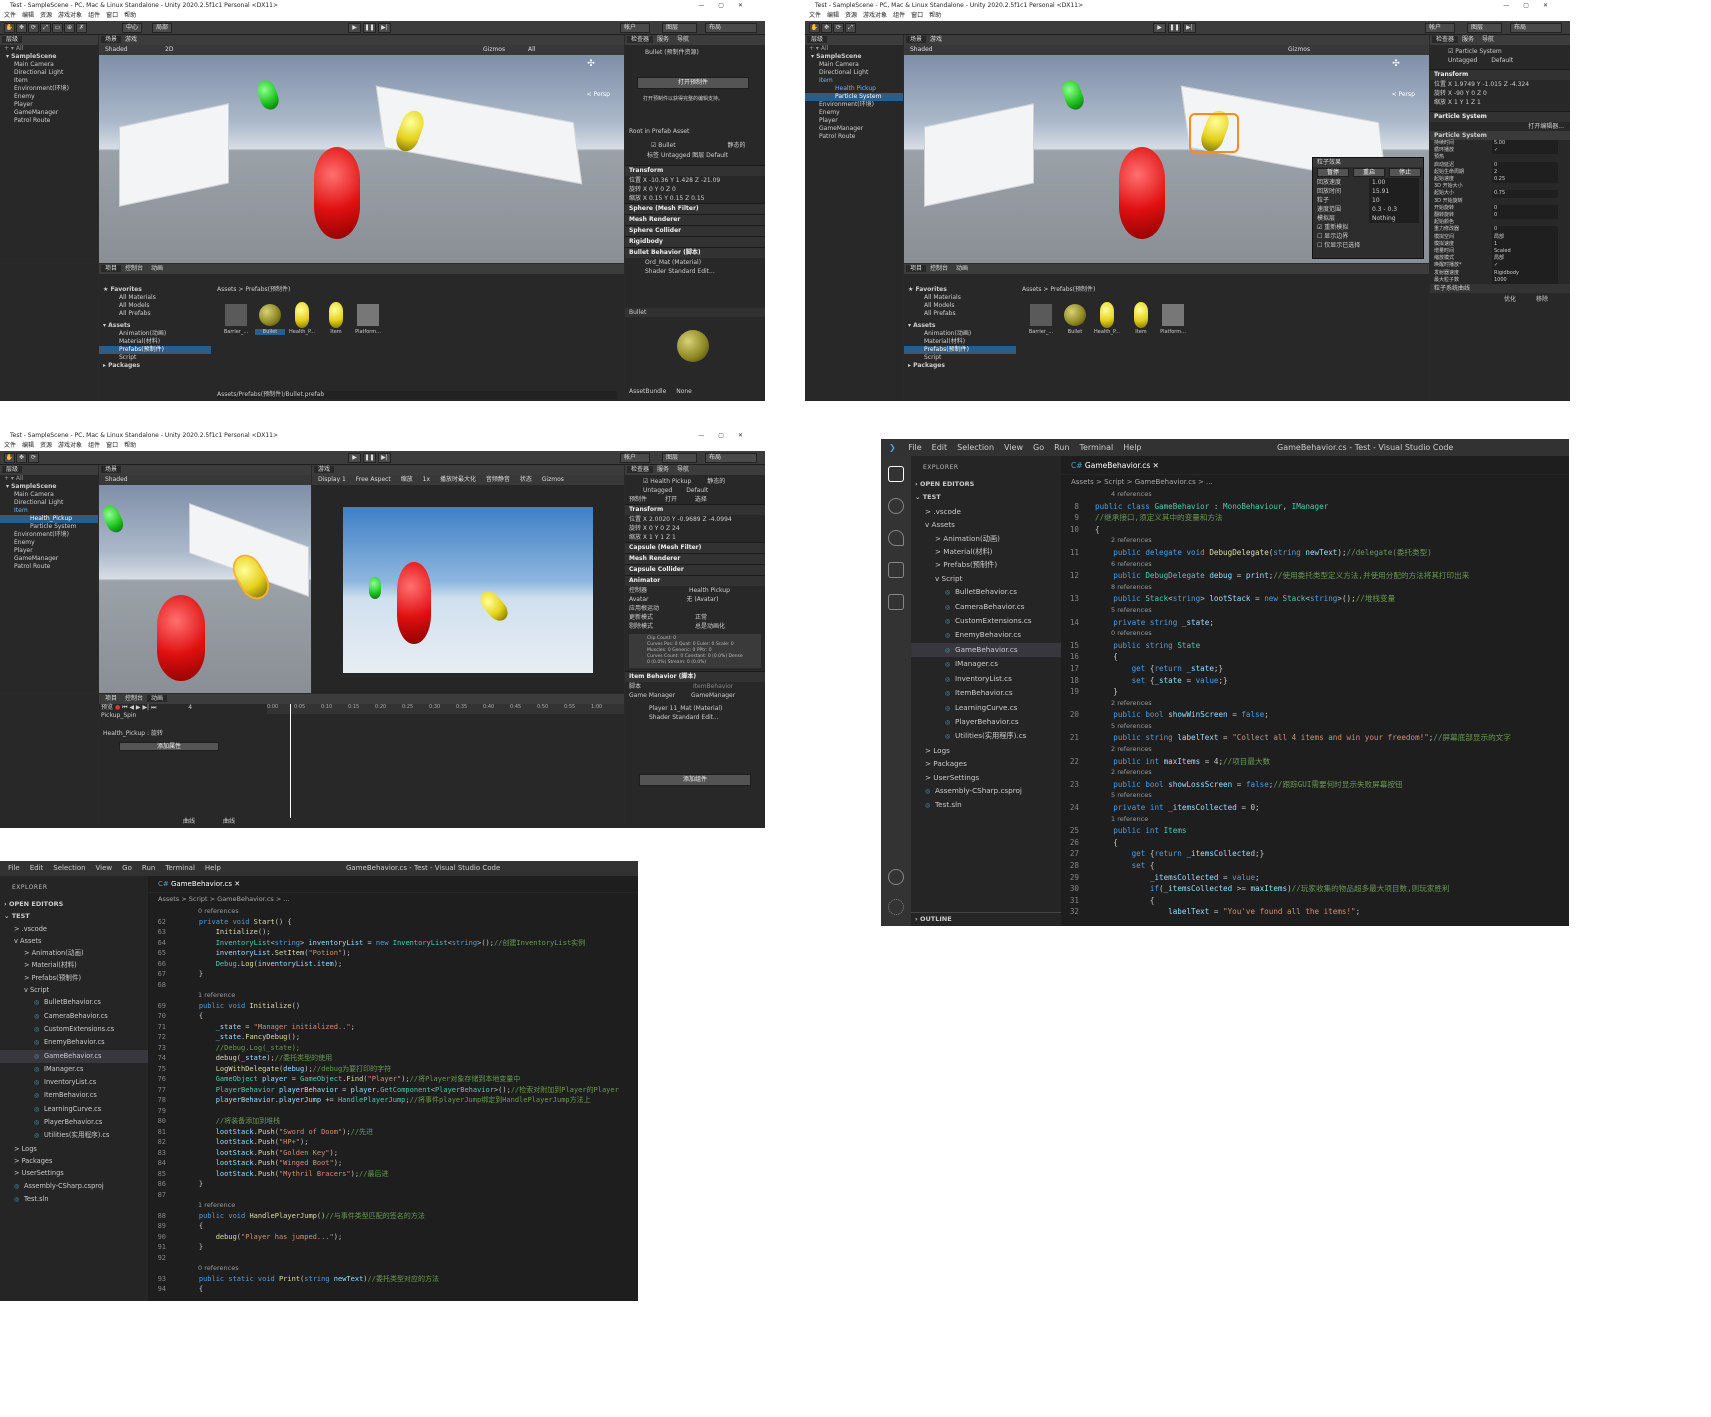 The image size is (1711, 1417). I want to click on file-tree-folder: > Material(材料), so click(986, 551).